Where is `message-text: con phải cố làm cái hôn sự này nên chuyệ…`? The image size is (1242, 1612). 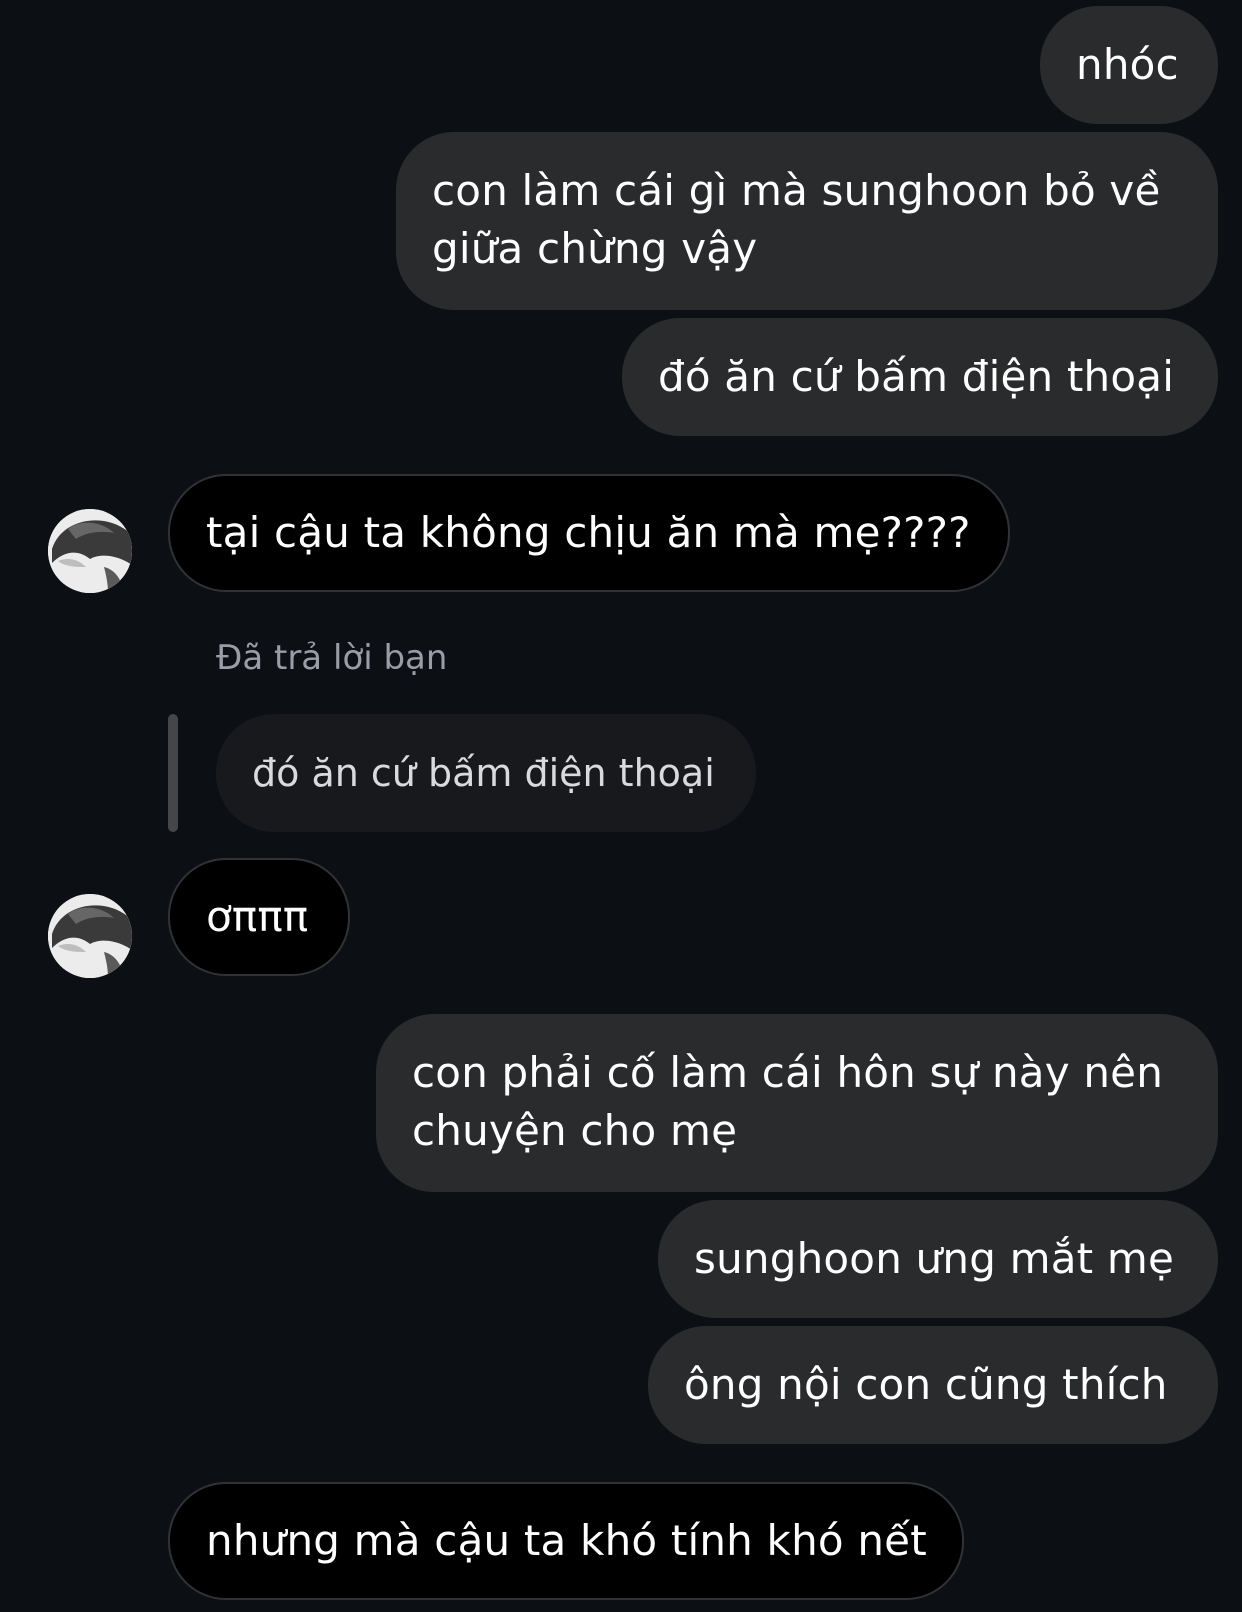
message-text: con phải cố làm cái hôn sự này nên chuyệ… is located at coordinates (788, 1101).